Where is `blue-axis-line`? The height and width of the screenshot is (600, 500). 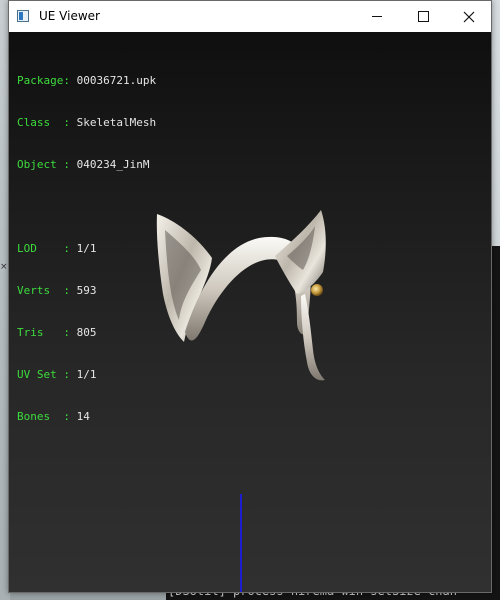
blue-axis-line is located at coordinates (241, 543).